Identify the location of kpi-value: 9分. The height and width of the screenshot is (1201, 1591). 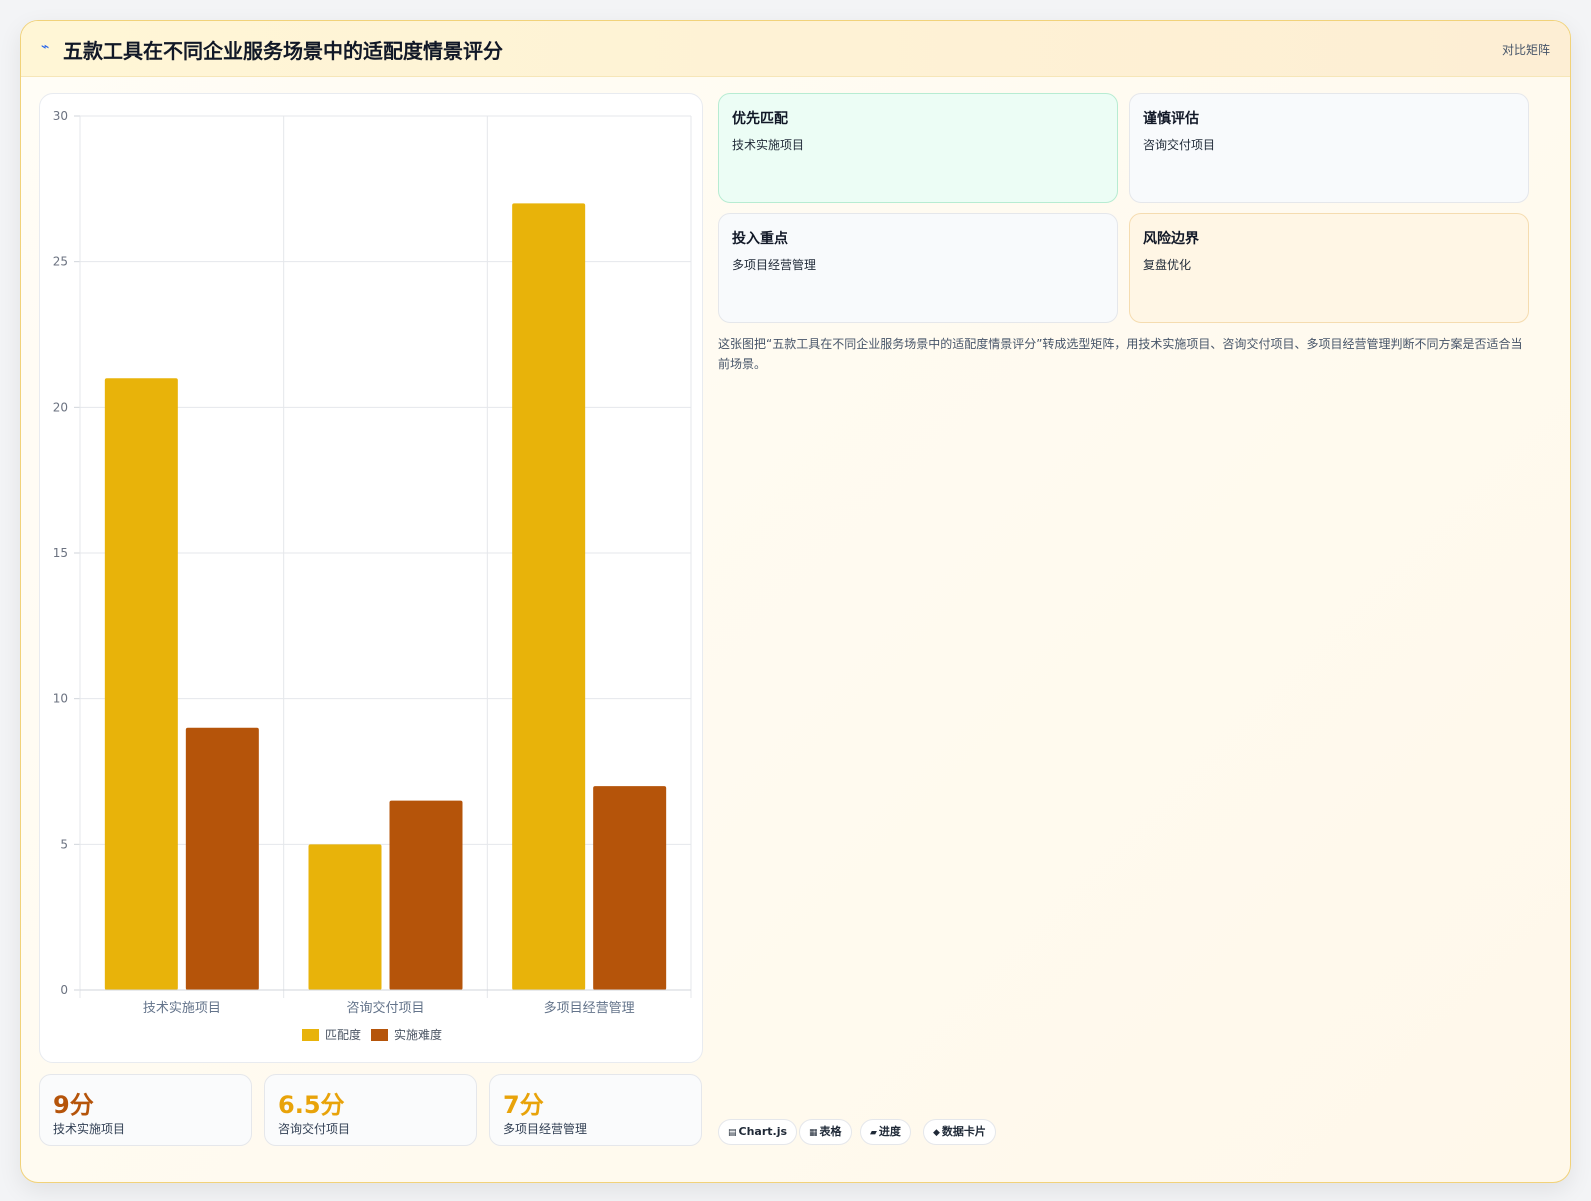
(73, 1105).